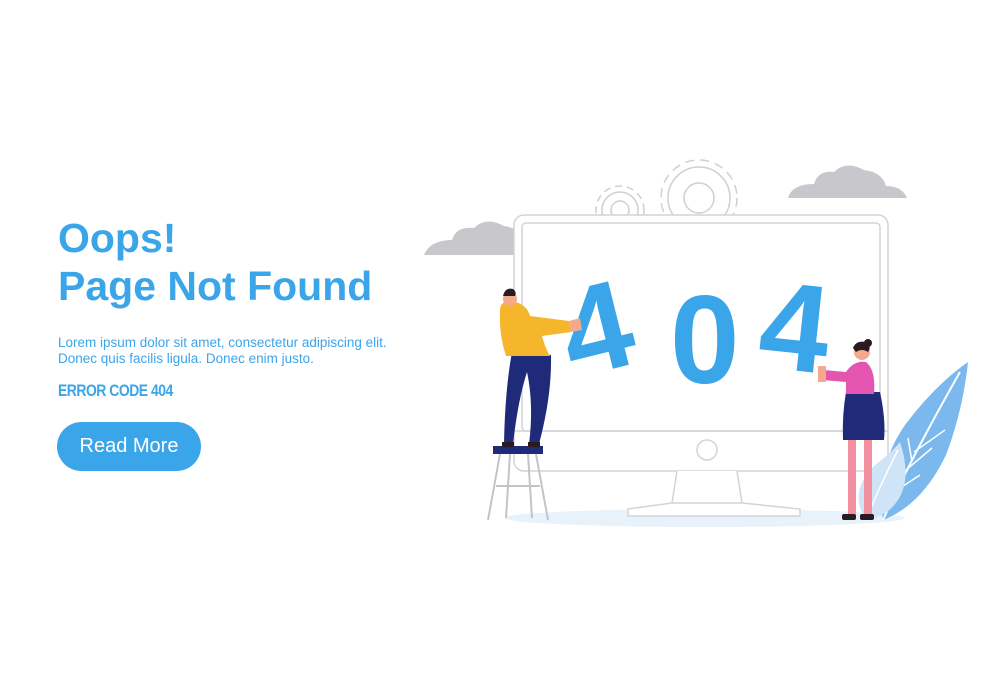 The height and width of the screenshot is (695, 1000). What do you see at coordinates (705, 340) in the screenshot?
I see `digit-0: 0` at bounding box center [705, 340].